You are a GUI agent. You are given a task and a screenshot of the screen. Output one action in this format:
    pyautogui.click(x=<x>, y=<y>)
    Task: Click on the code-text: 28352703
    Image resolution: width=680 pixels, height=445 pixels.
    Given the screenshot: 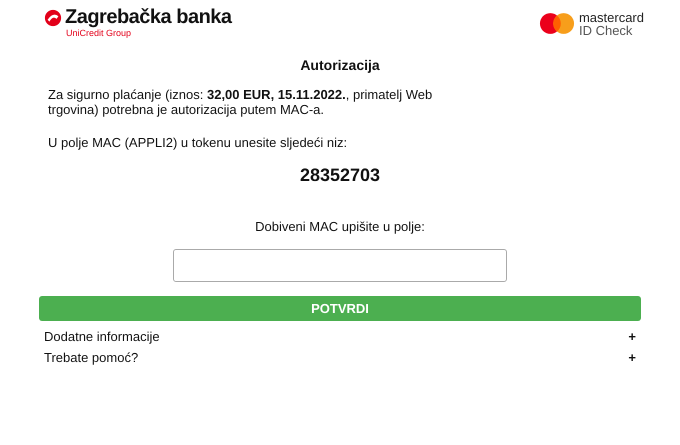 What is the action you would take?
    pyautogui.click(x=340, y=175)
    